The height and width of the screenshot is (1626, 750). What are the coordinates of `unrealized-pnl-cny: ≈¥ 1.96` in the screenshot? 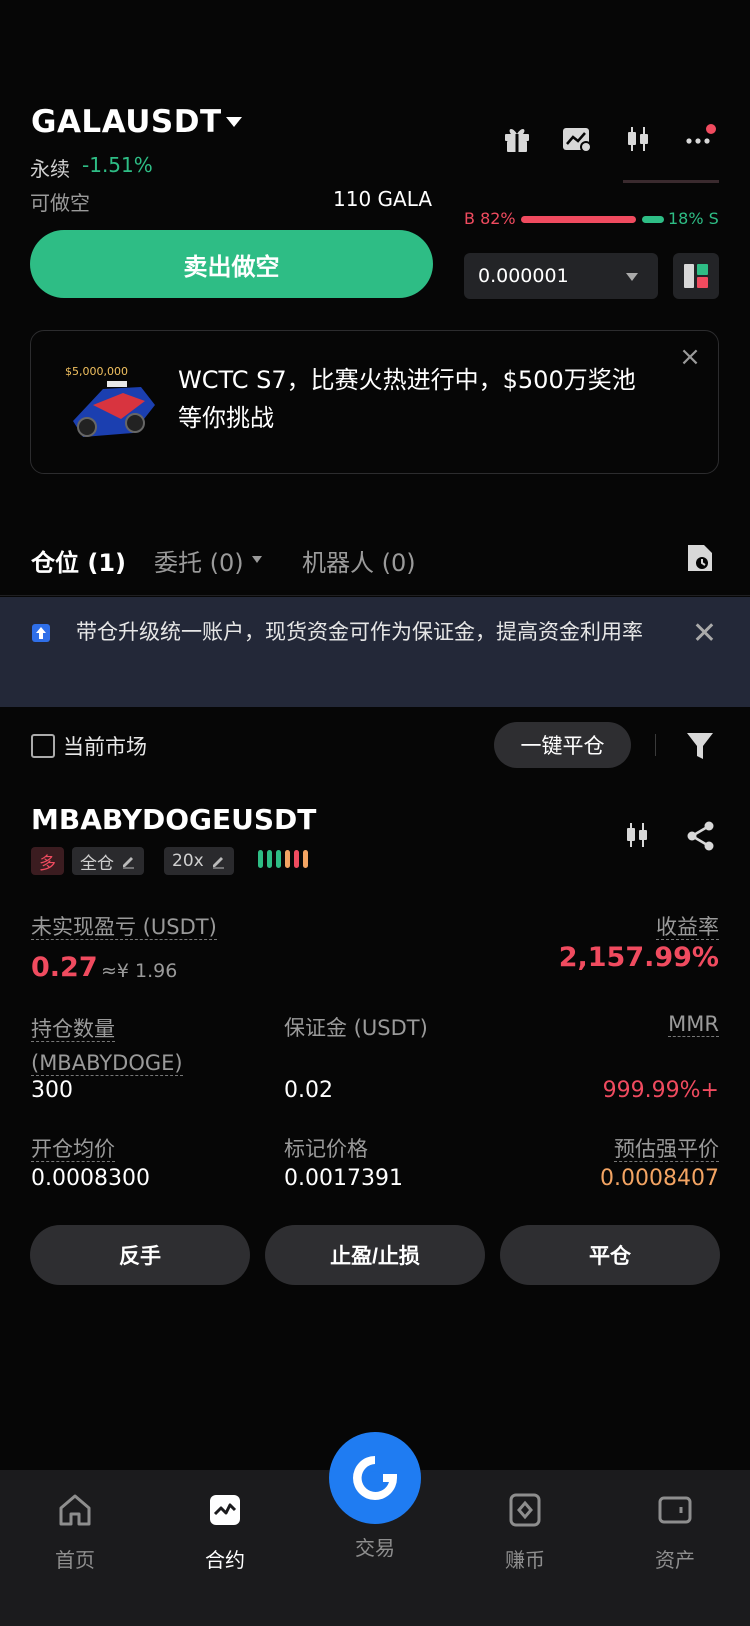 It's located at (139, 971).